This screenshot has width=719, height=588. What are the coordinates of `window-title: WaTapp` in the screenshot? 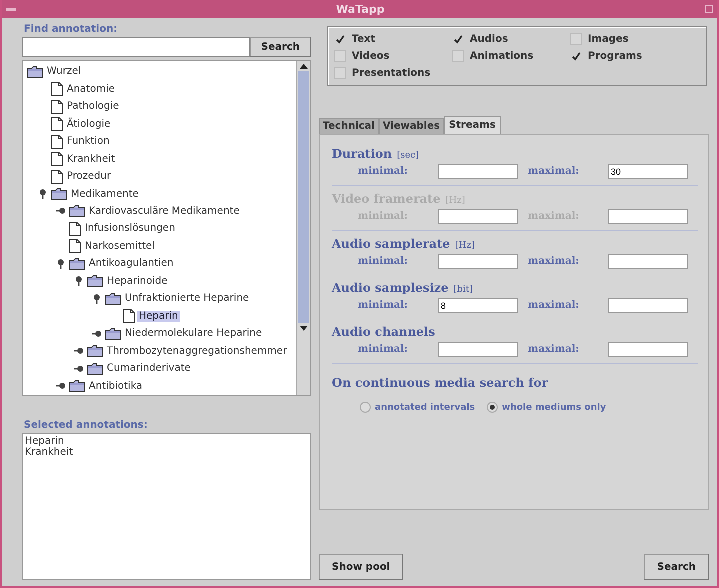 It's located at (360, 9).